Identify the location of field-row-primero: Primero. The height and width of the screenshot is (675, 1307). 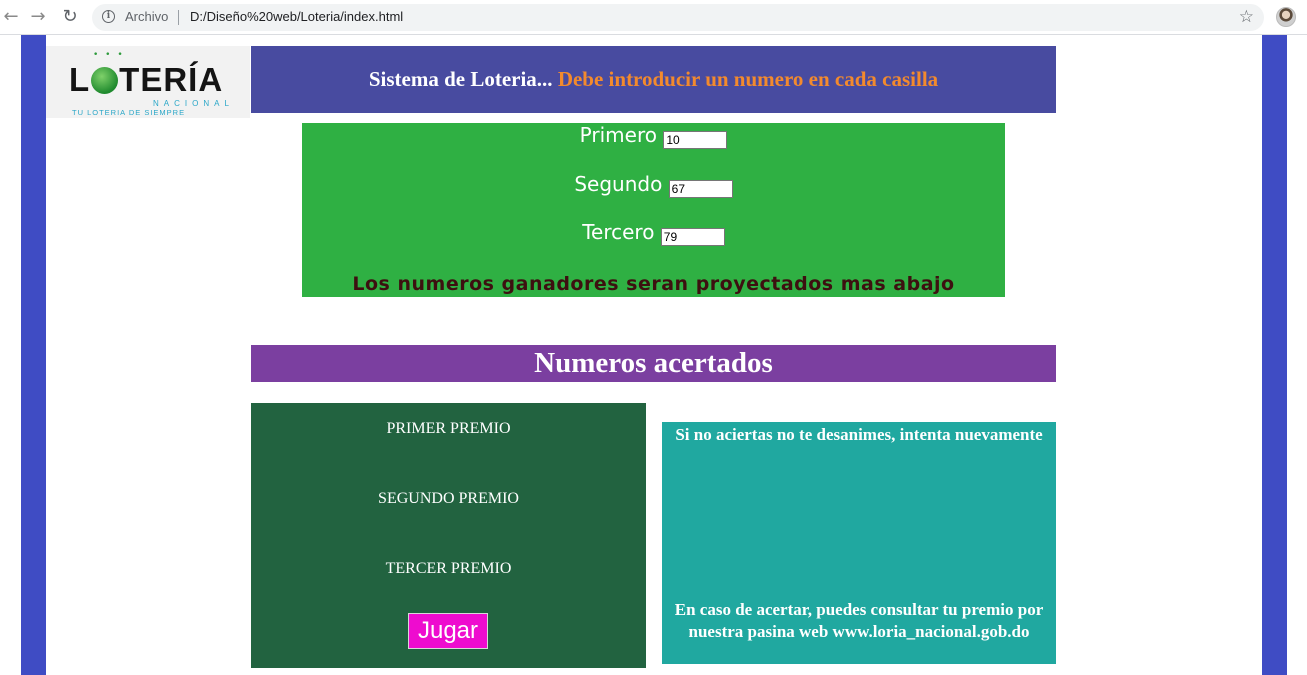
(653, 136).